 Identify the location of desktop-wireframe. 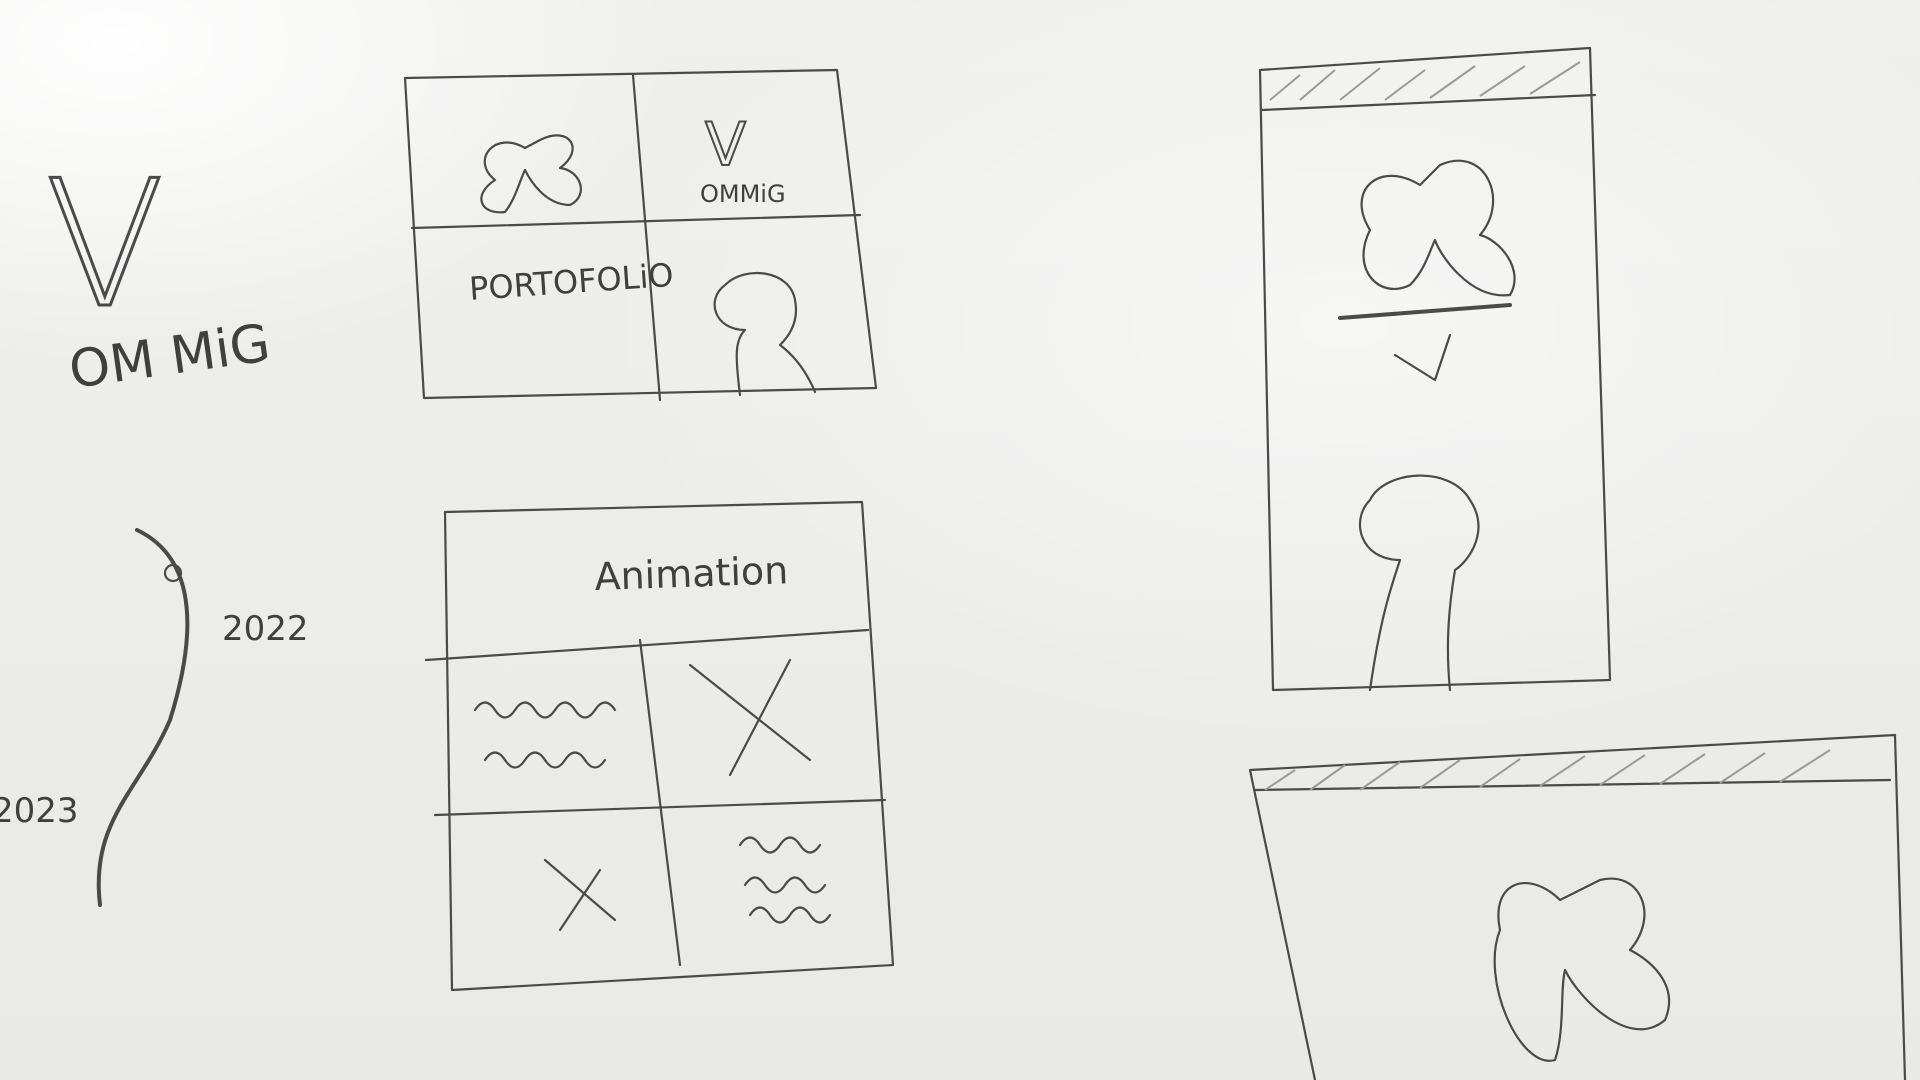
(1577, 906).